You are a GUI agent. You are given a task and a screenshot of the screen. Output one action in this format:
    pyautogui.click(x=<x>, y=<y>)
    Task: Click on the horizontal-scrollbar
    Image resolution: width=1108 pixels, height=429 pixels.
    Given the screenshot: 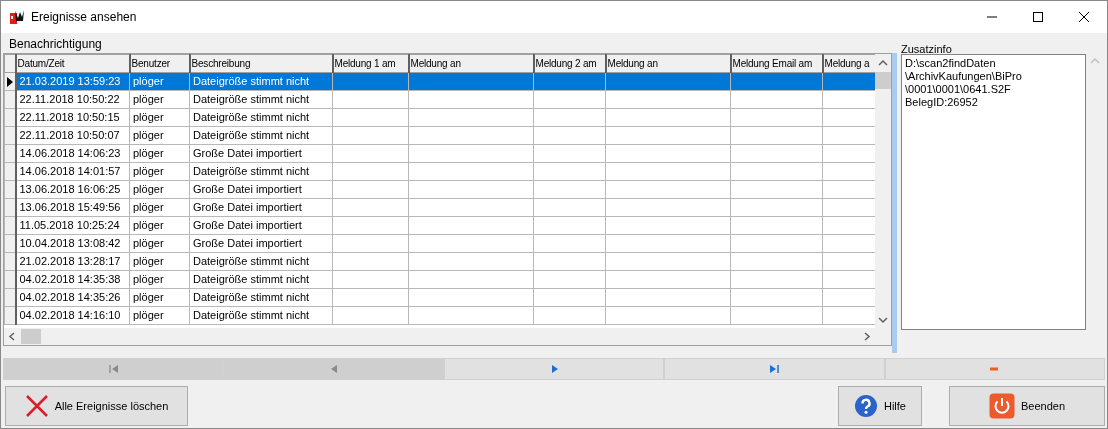 What is the action you would take?
    pyautogui.click(x=439, y=336)
    